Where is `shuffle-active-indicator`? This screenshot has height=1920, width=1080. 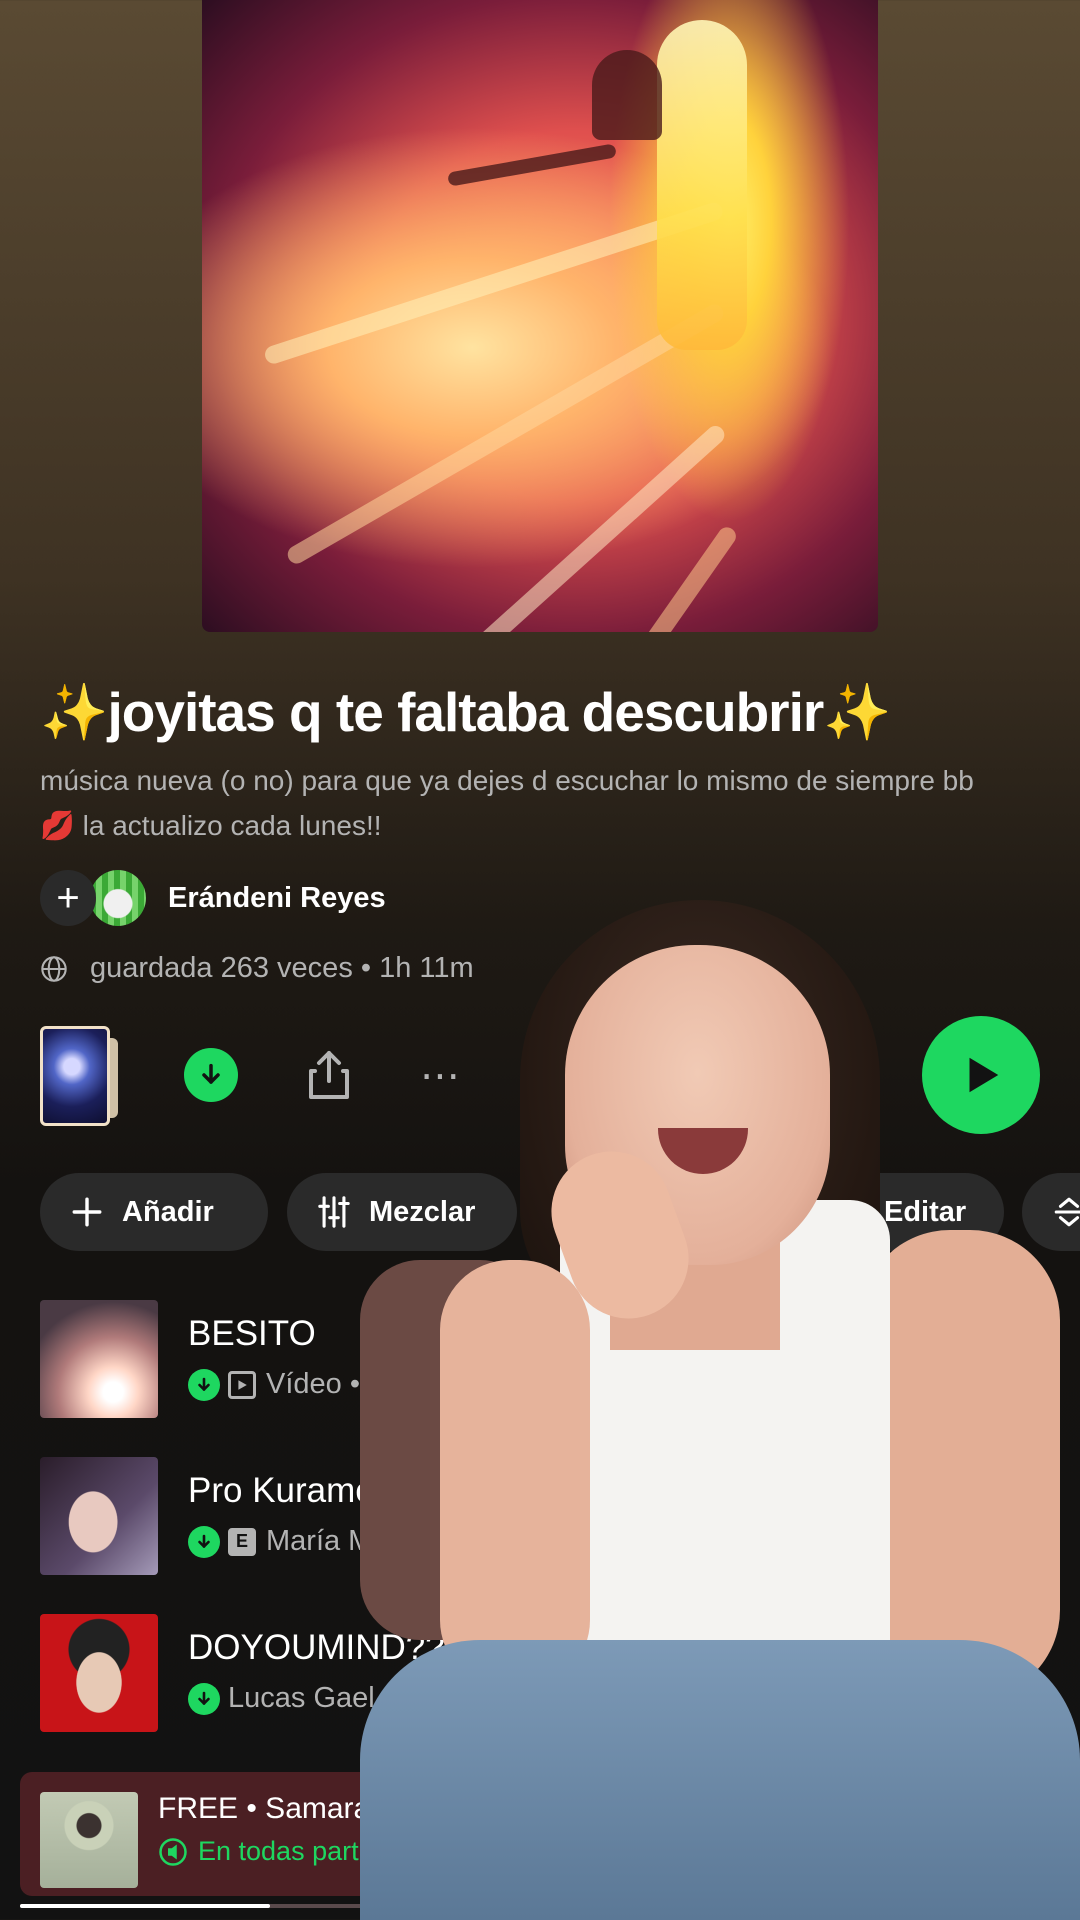
shuffle-active-indicator is located at coordinates (845, 1114).